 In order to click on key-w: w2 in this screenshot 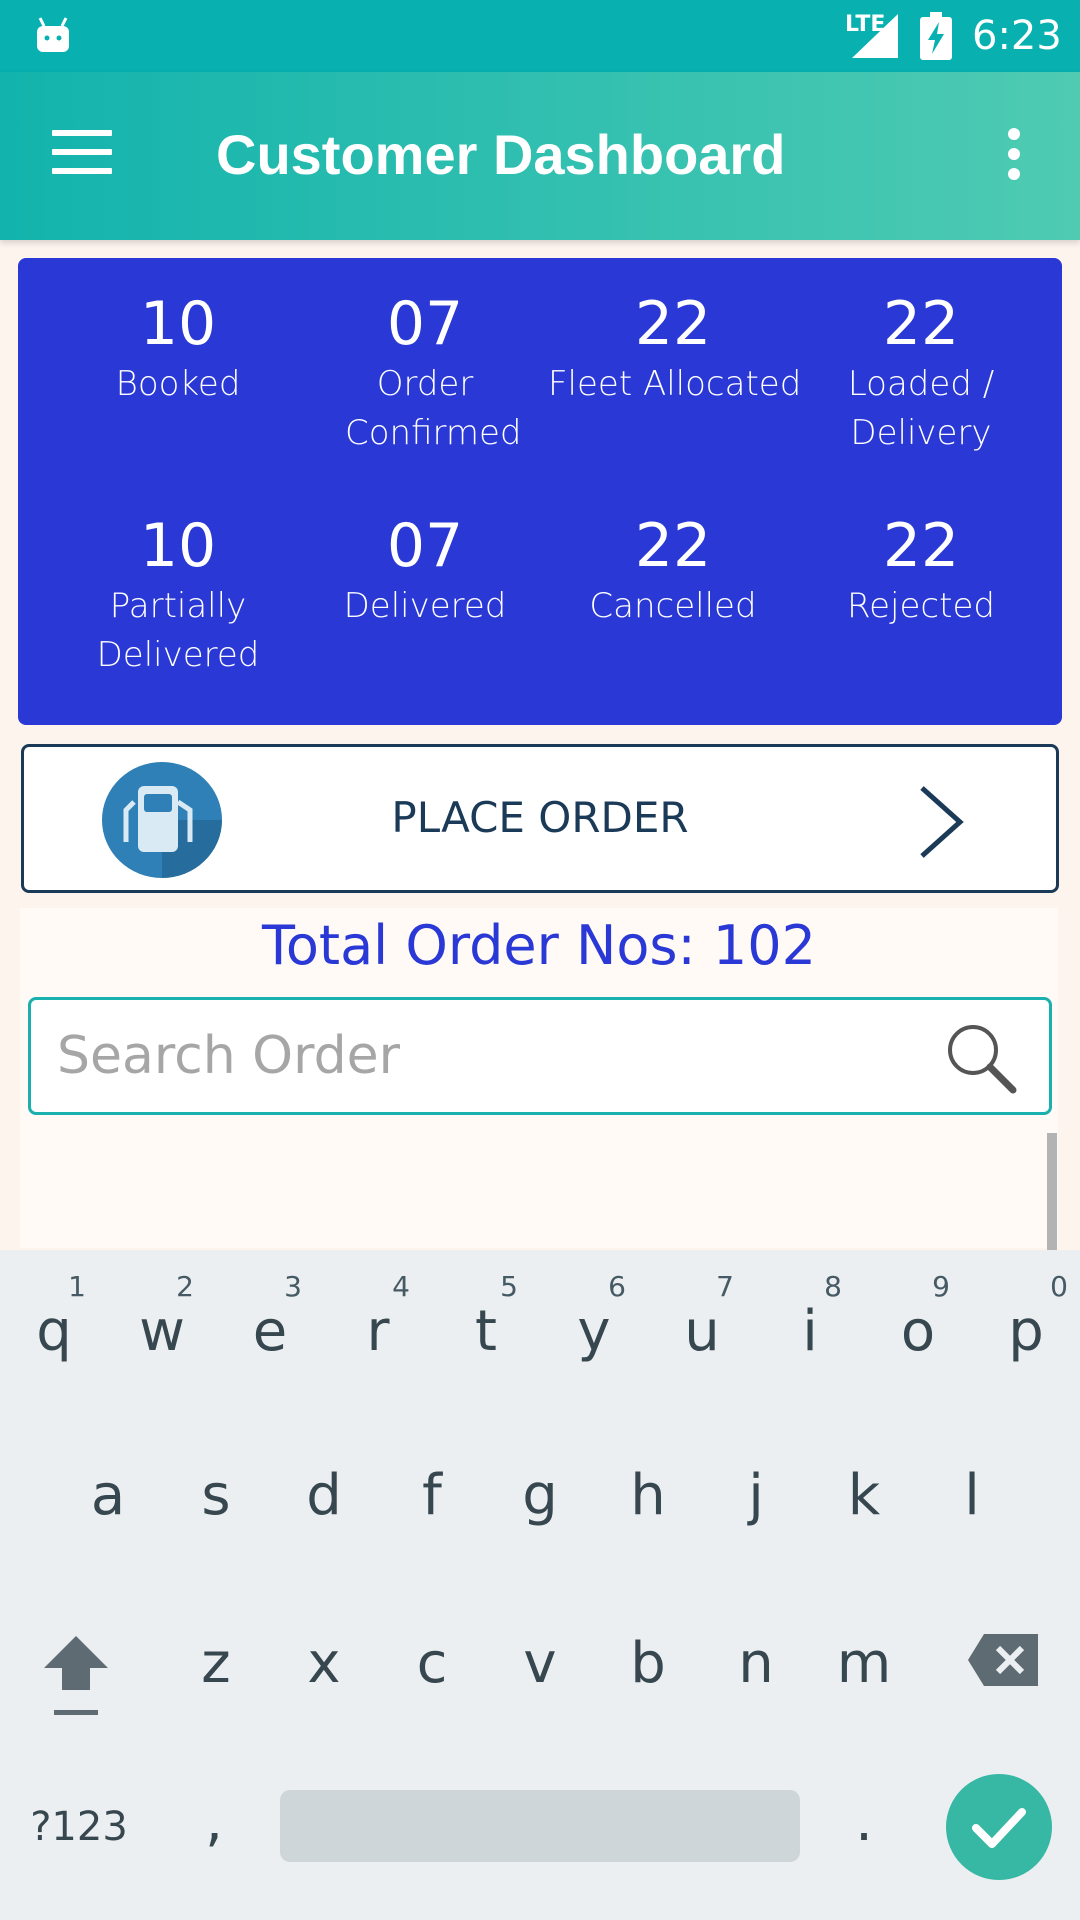, I will do `click(162, 1325)`.